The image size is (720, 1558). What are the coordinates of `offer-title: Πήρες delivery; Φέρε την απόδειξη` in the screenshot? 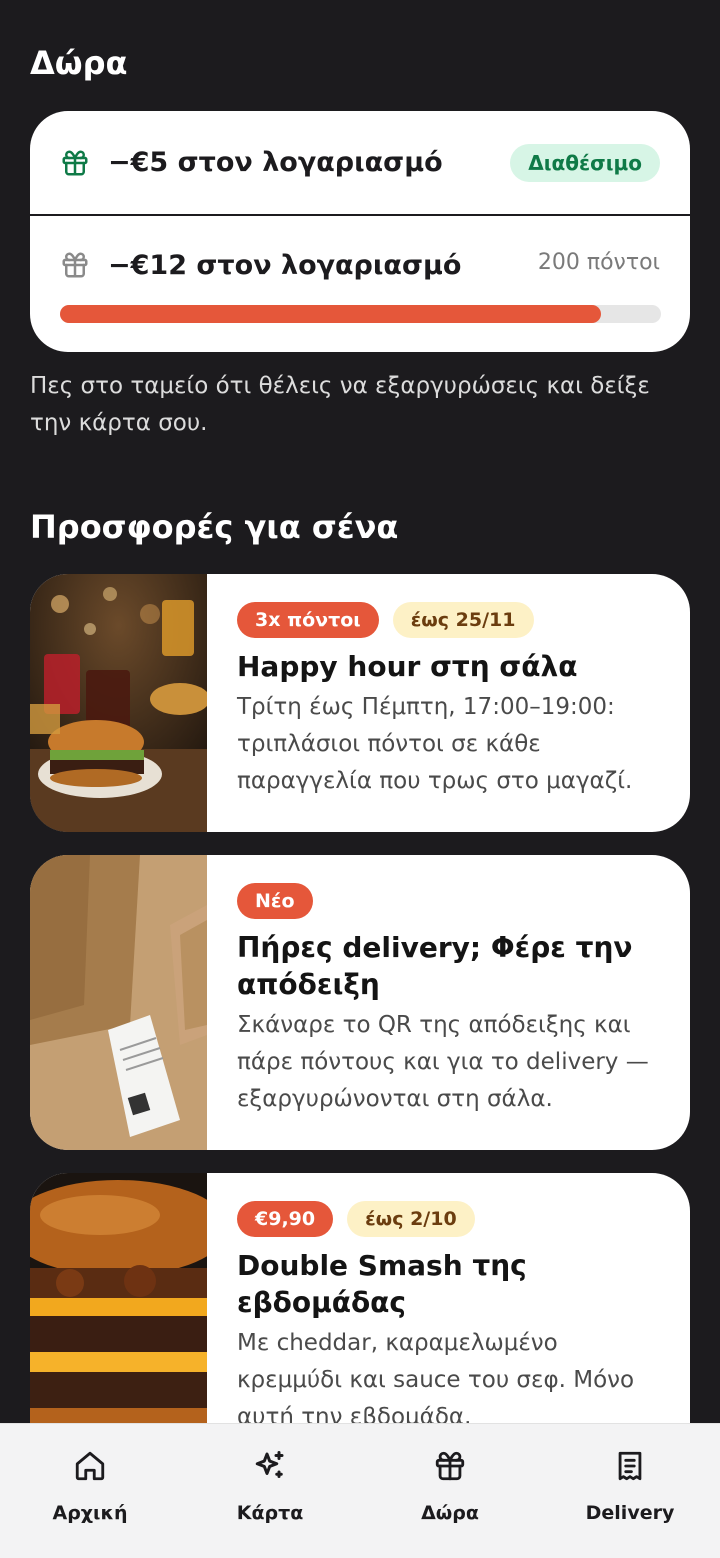 It's located at (435, 966).